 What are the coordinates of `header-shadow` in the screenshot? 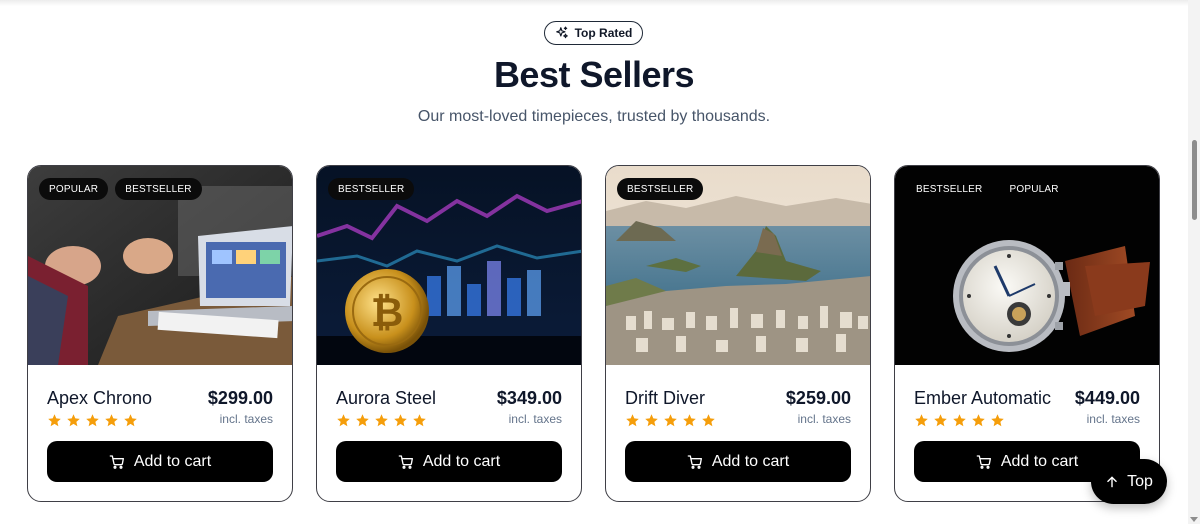 It's located at (594, 3).